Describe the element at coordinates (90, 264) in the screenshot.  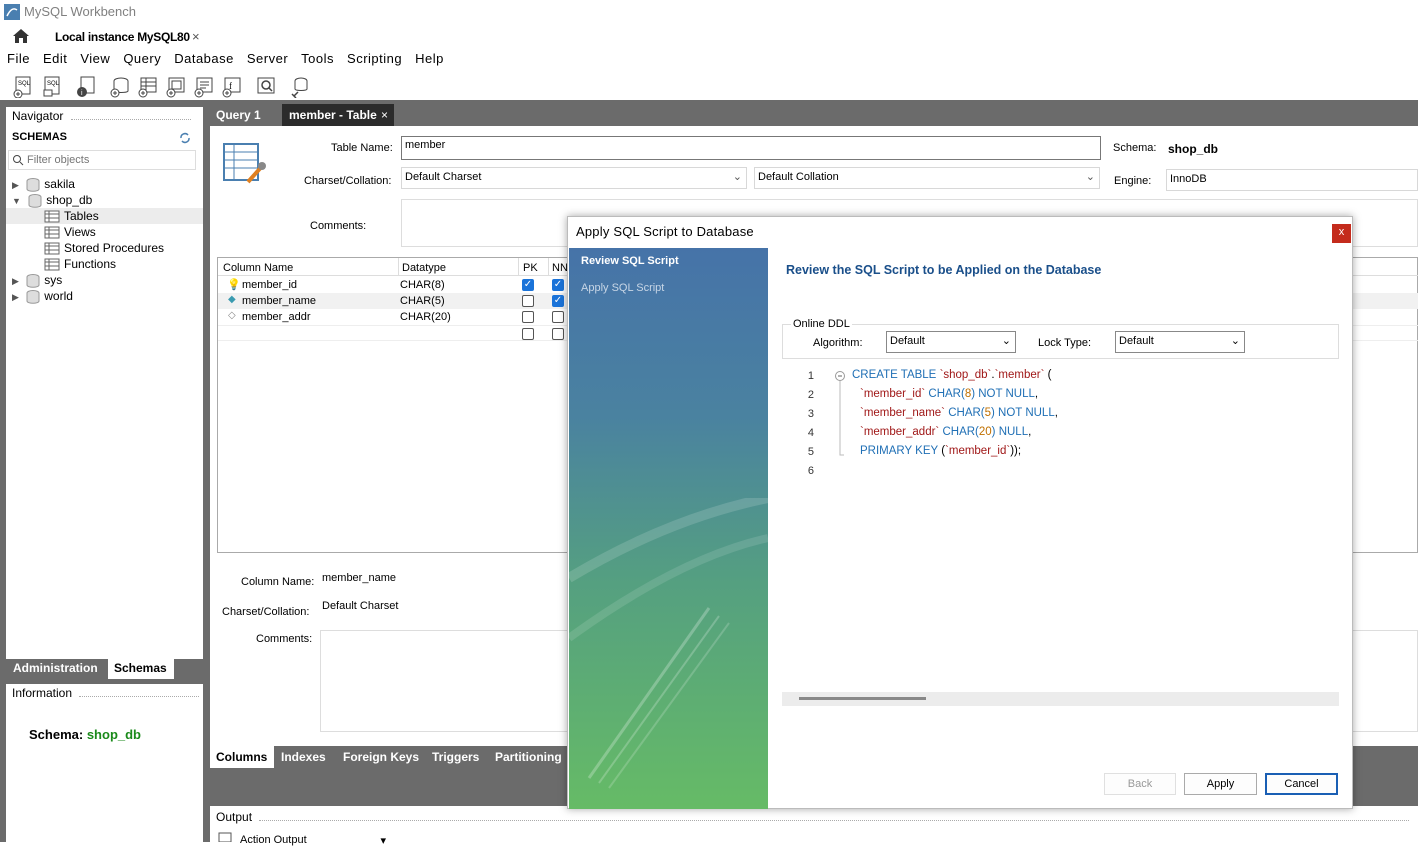
I see `tree-label: Functions` at that location.